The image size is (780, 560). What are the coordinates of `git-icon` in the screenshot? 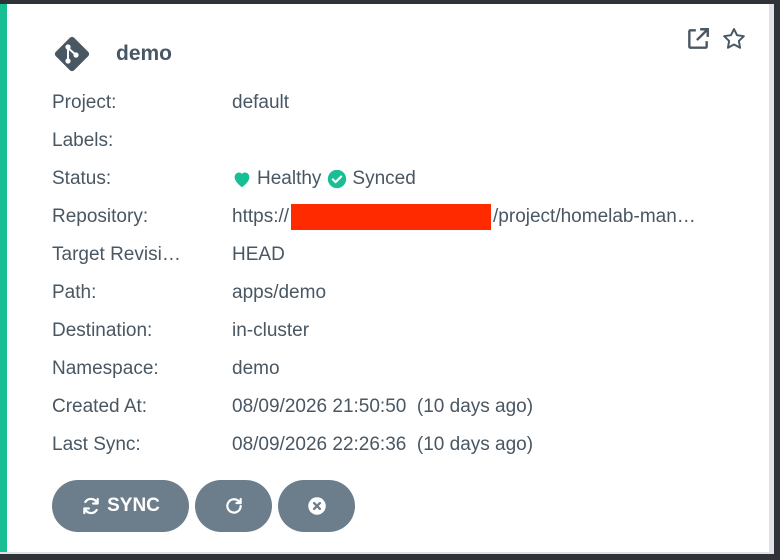 It's located at (72, 54).